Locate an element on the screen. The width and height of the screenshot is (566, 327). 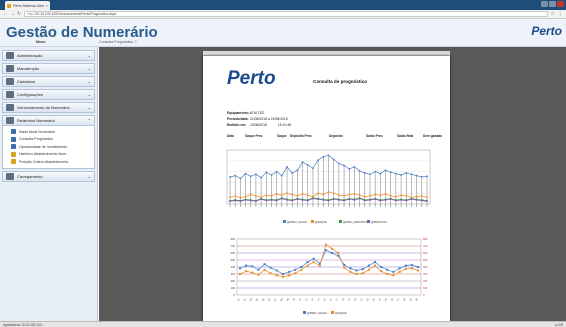
x-tick-label: 15 is located at coordinates (325, 299).